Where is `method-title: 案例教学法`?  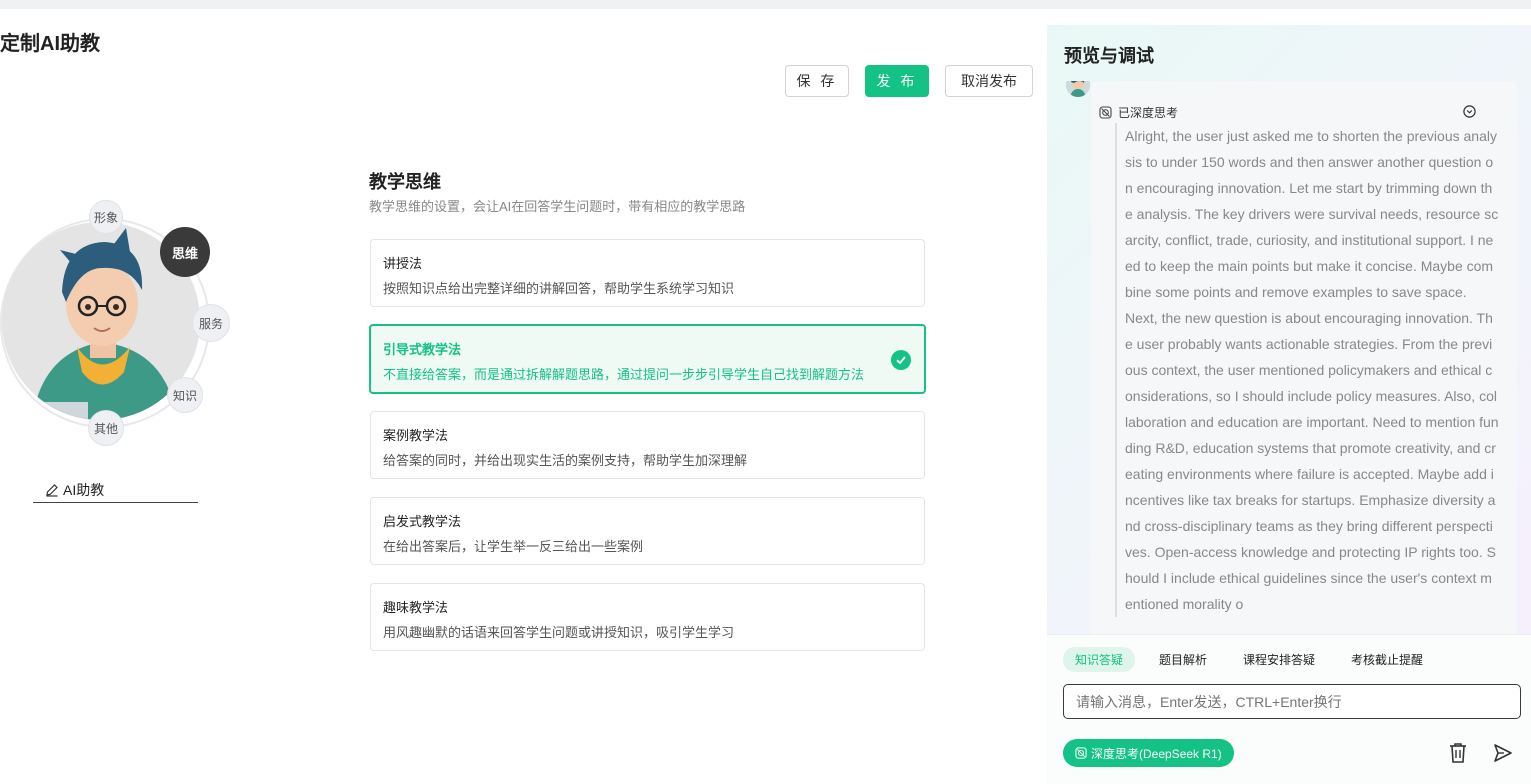
method-title: 案例教学法 is located at coordinates (416, 435).